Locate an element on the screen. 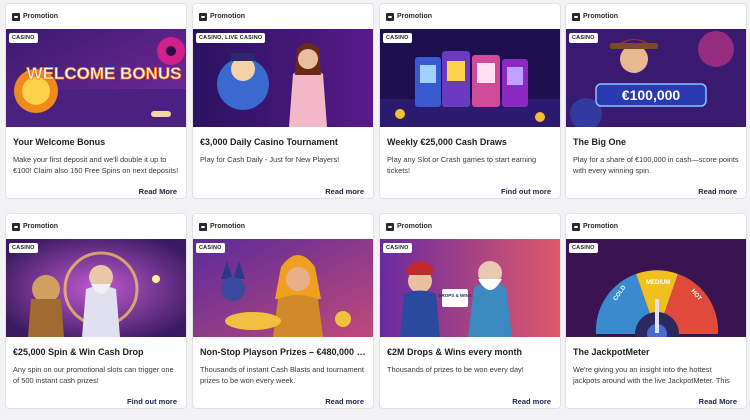 The height and width of the screenshot is (420, 750). drops-wins-art: DROPS & WINS is located at coordinates (470, 288).